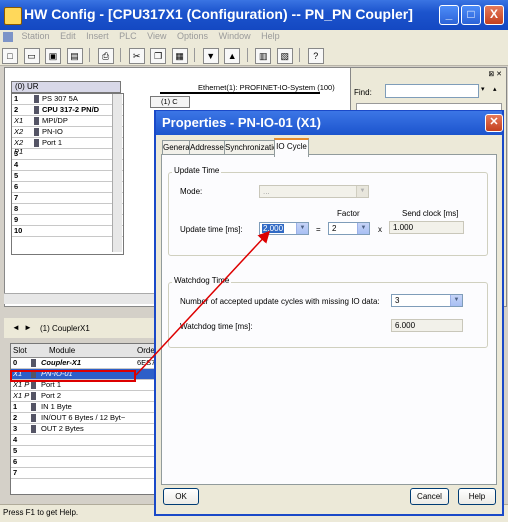 This screenshot has width=508, height=522. I want to click on cancel-button: Cancel, so click(429, 496).